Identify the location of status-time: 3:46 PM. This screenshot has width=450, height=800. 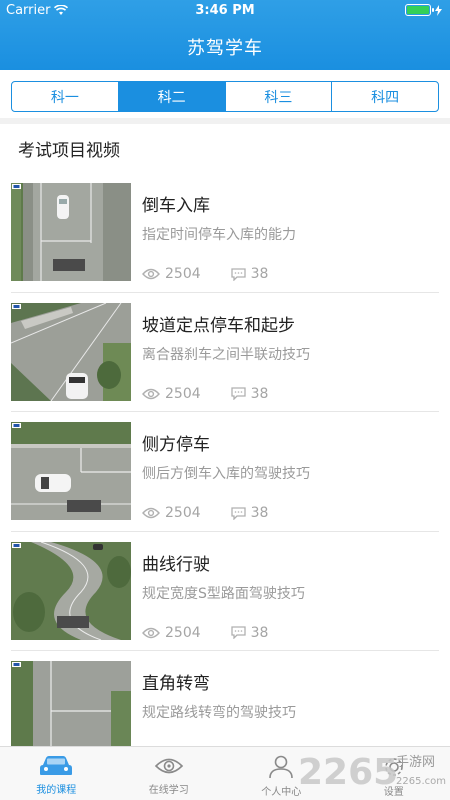
(225, 10).